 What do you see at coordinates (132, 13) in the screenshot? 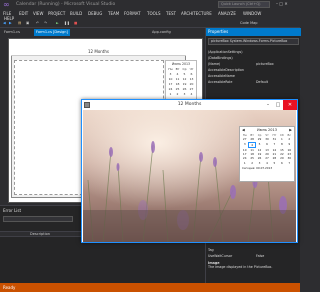
I see `menu-format: FORMAT` at bounding box center [132, 13].